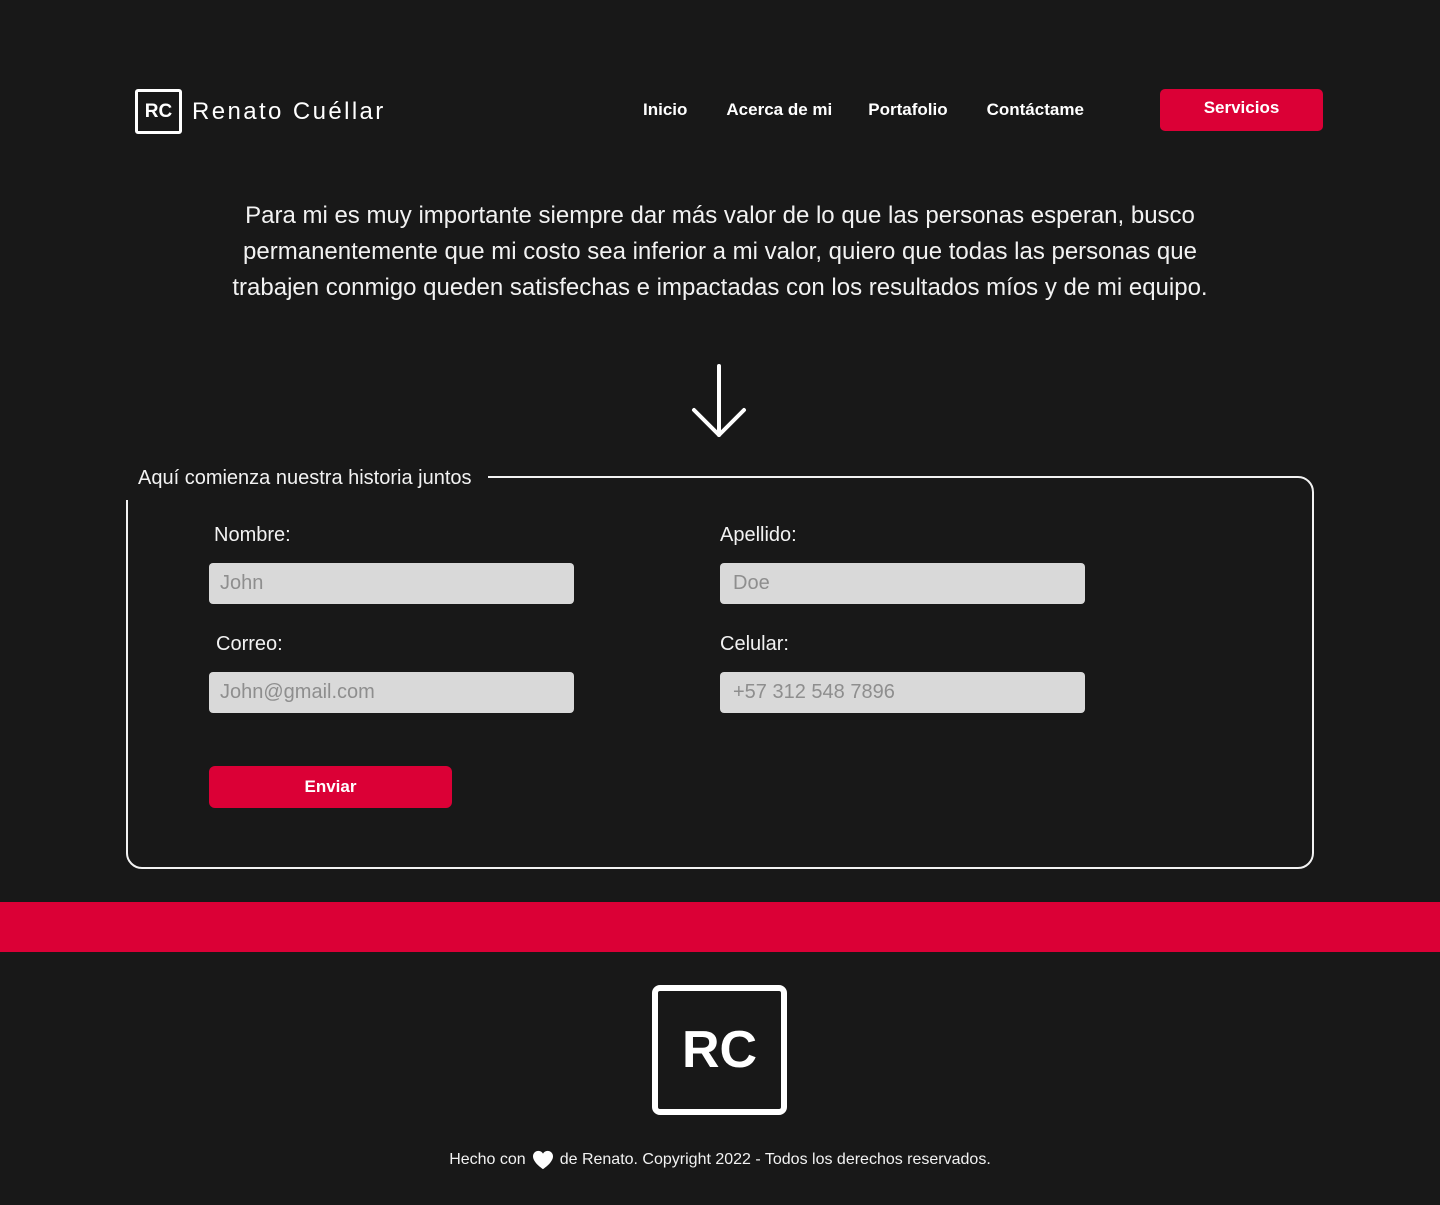 This screenshot has width=1440, height=1205. I want to click on apellido-label: Apellido:, so click(758, 535).